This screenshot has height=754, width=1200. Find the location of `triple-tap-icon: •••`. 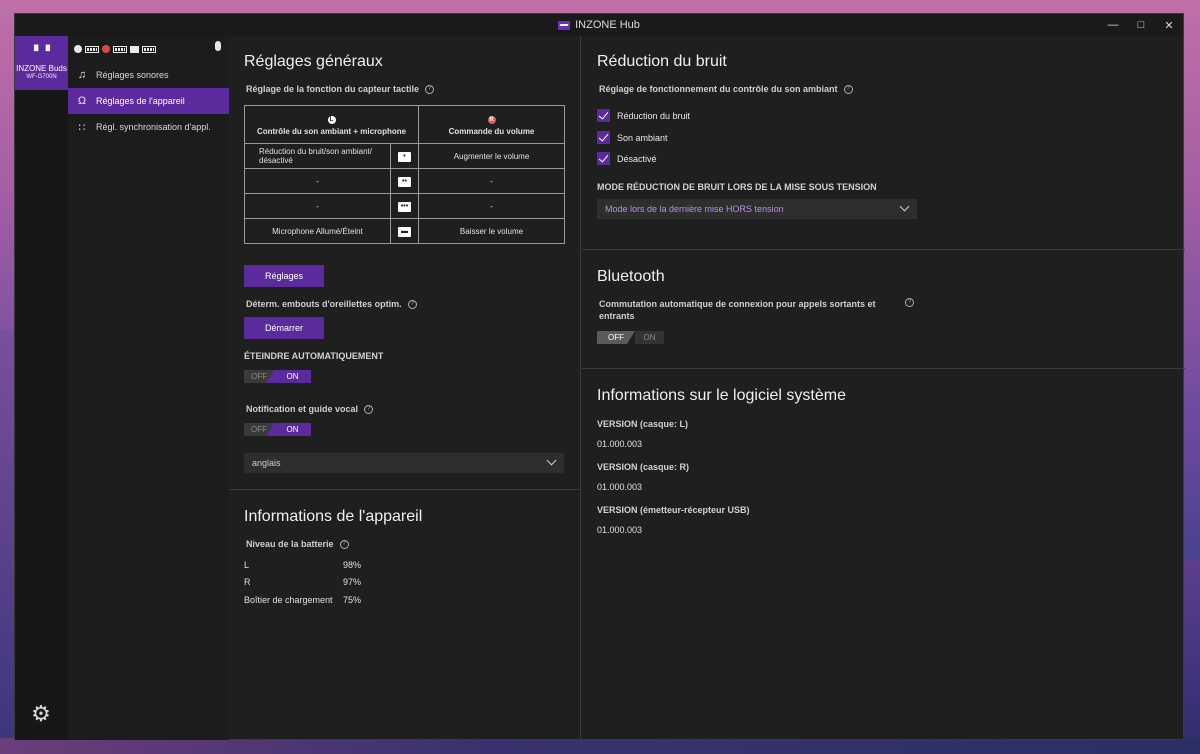

triple-tap-icon: ••• is located at coordinates (404, 206).